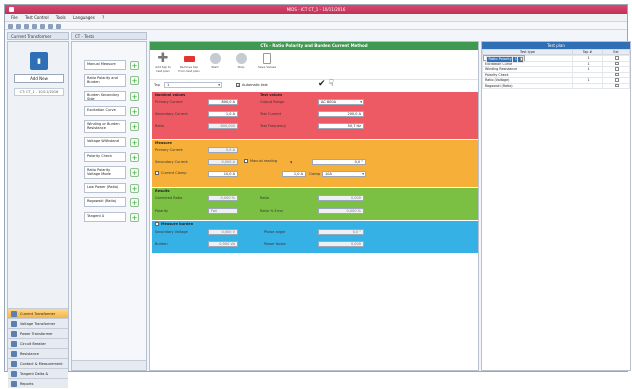 The height and width of the screenshot is (389, 632). What do you see at coordinates (18, 26) in the screenshot?
I see `open-icon` at bounding box center [18, 26].